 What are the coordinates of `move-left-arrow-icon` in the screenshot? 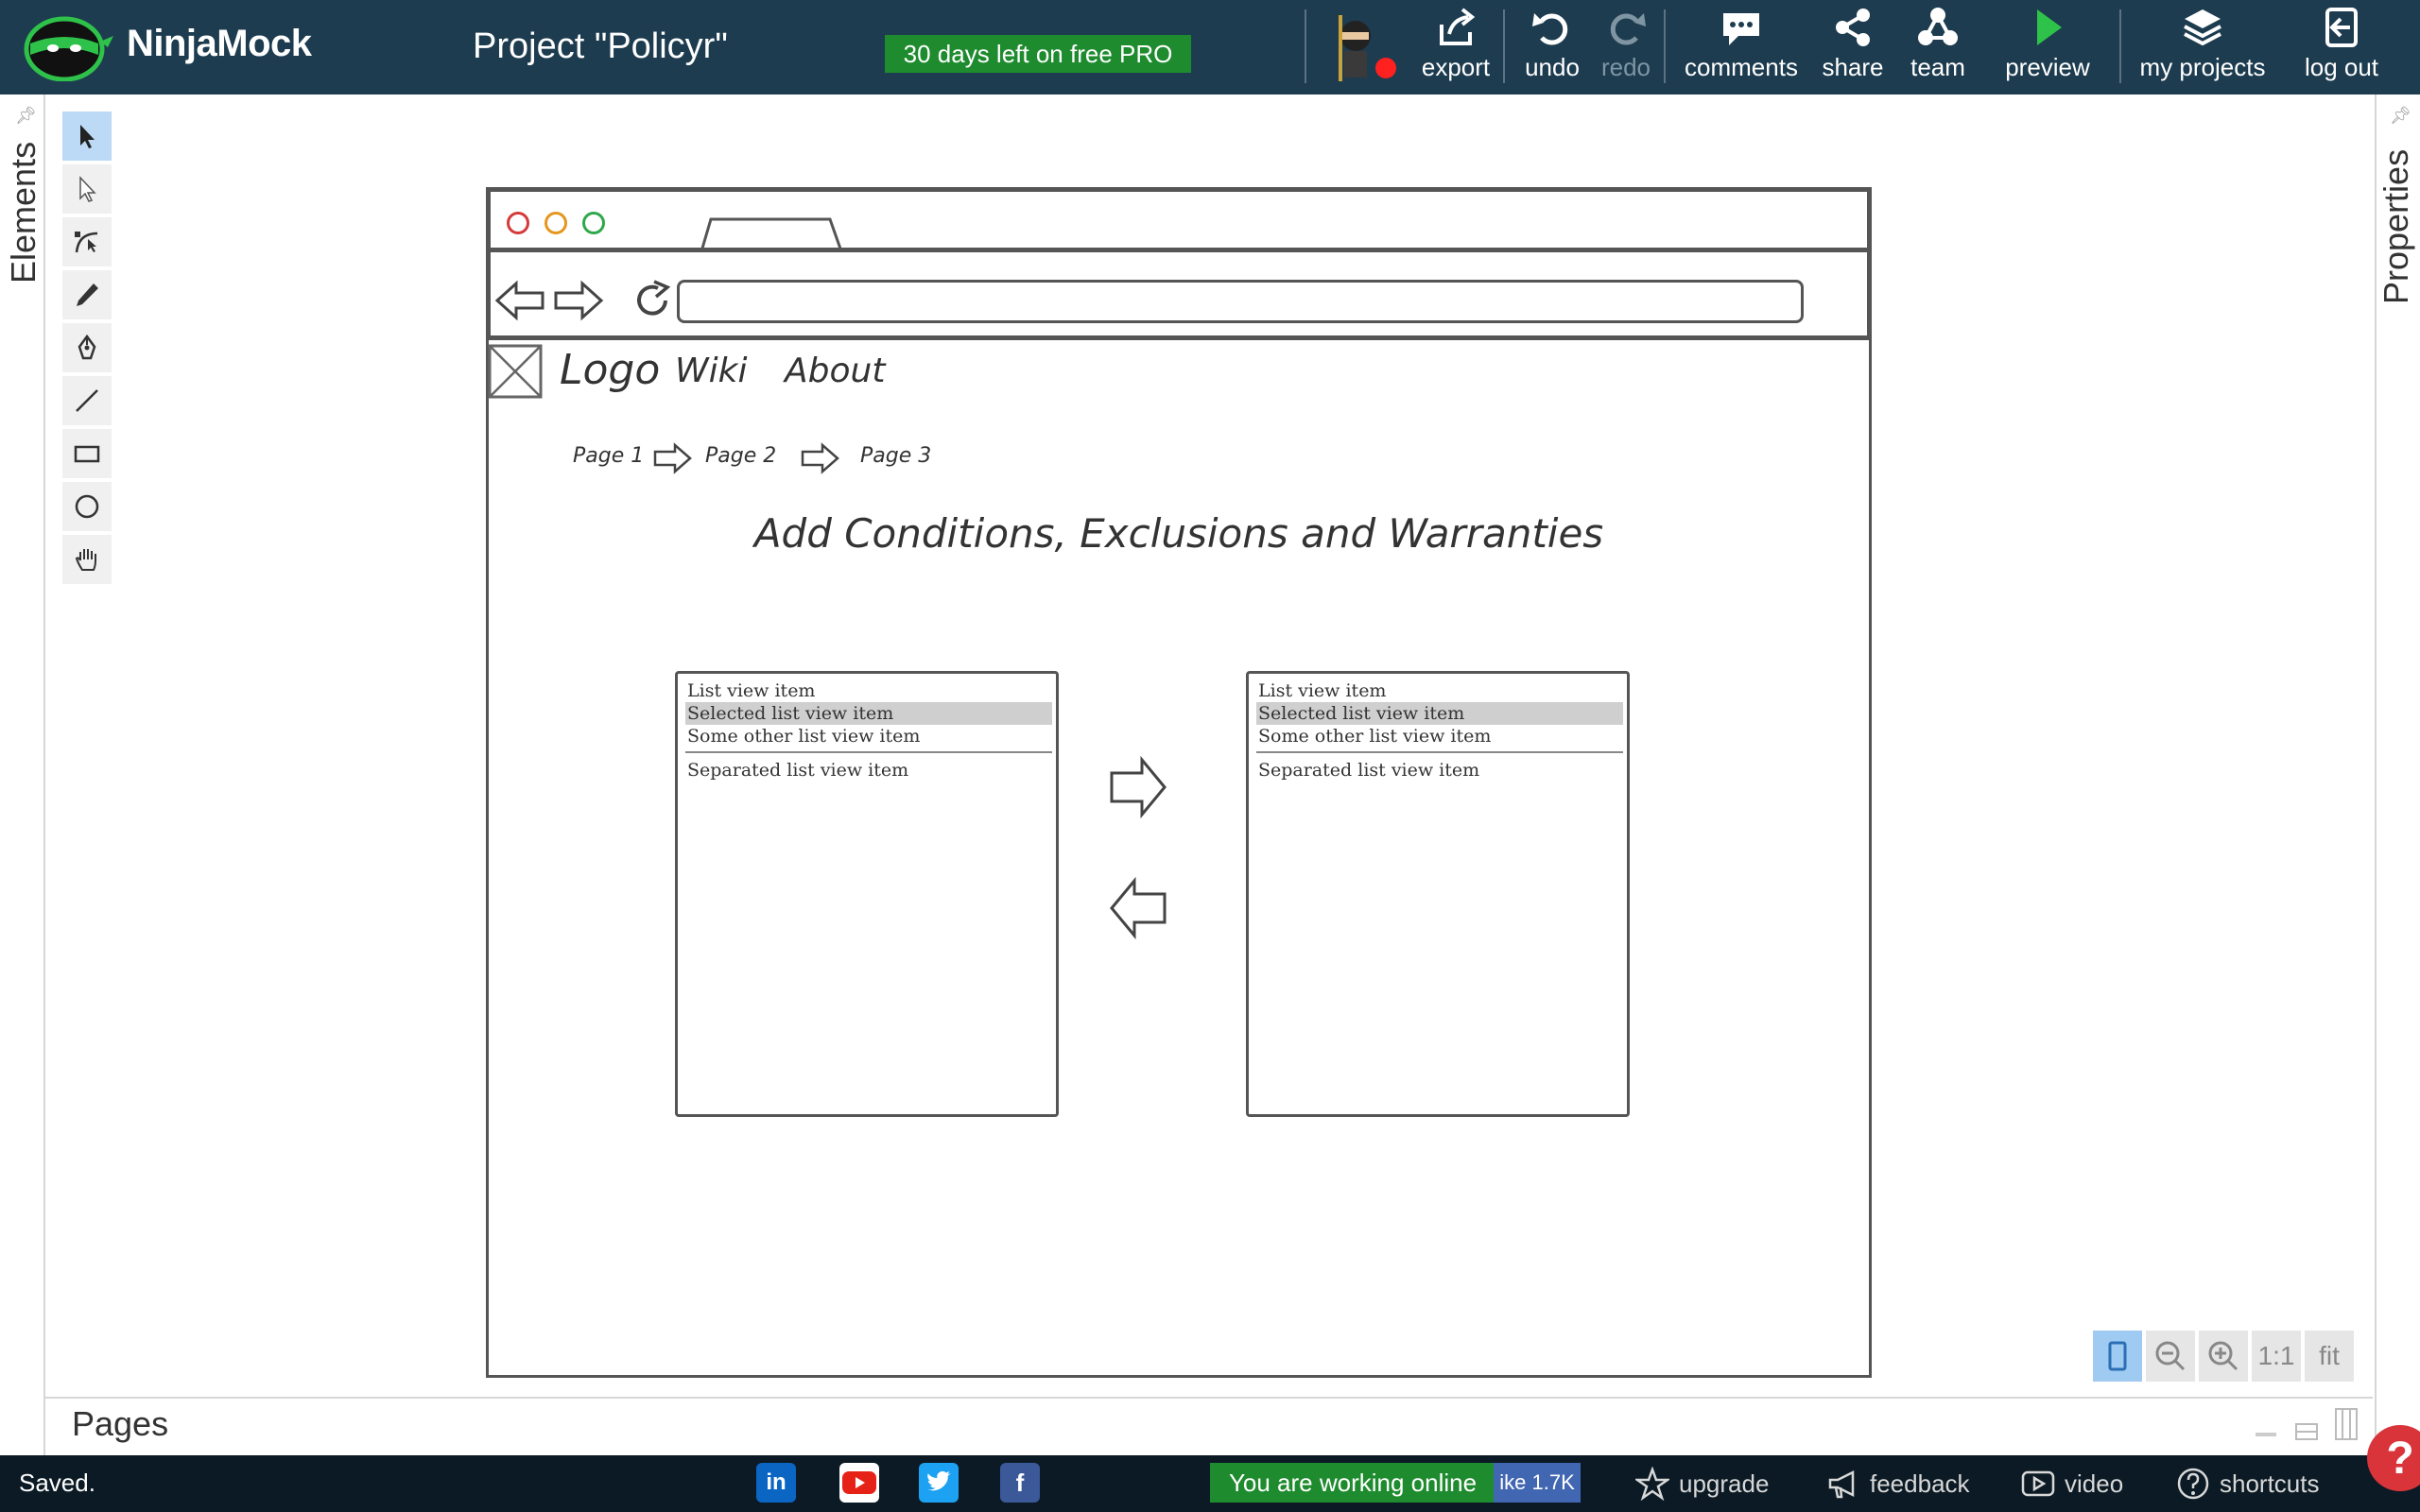 It's located at (1138, 908).